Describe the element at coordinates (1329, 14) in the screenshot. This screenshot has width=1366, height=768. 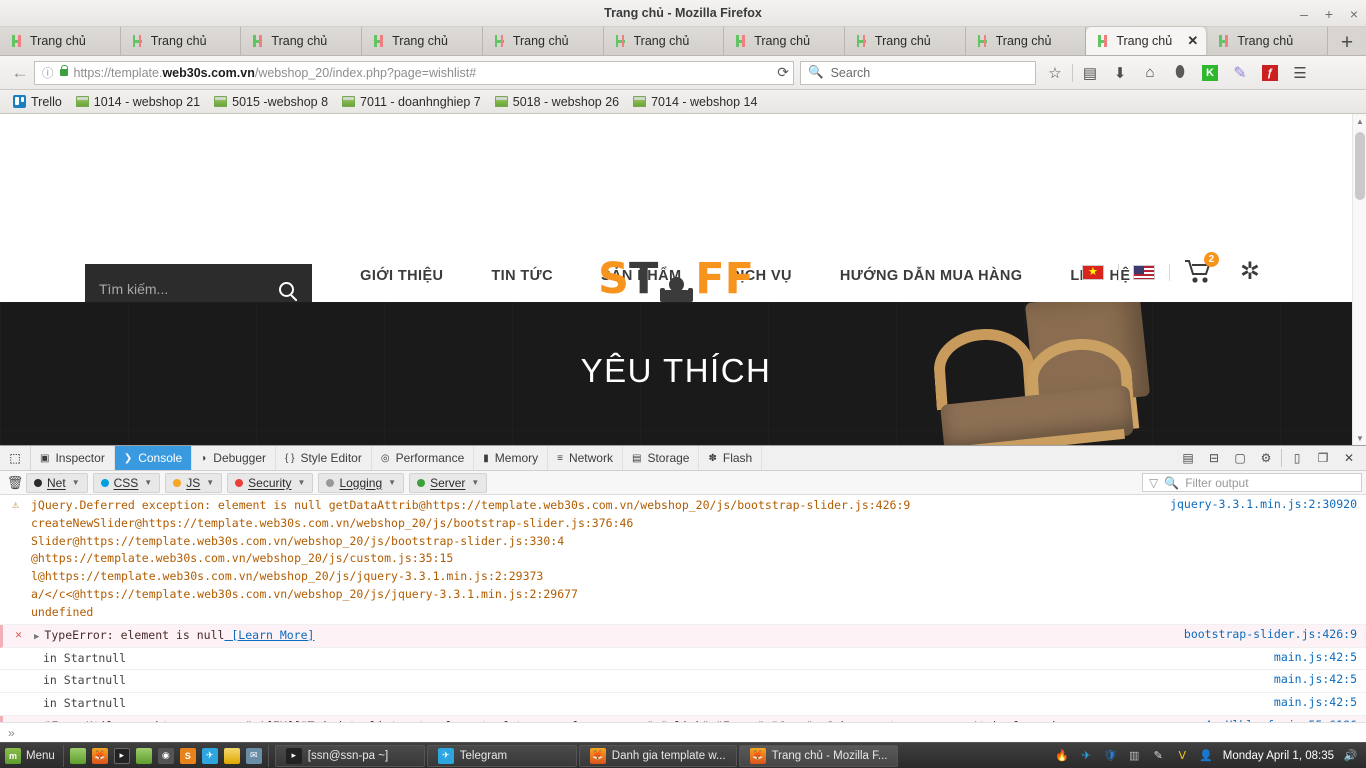
I see `maximize-button: +` at that location.